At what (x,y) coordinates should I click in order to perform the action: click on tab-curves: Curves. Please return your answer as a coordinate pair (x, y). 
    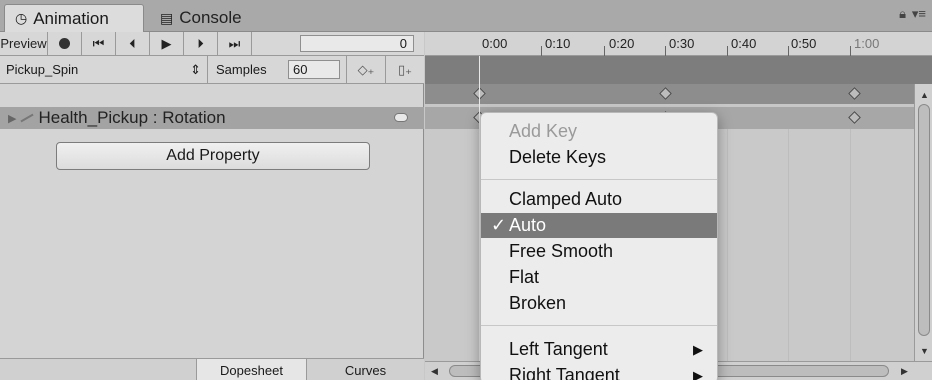
    Looking at the image, I should click on (365, 369).